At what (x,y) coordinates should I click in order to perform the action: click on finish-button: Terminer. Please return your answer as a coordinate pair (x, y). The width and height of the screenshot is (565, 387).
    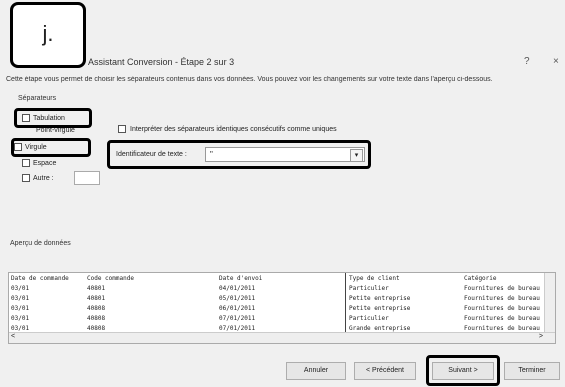
    Looking at the image, I should click on (532, 371).